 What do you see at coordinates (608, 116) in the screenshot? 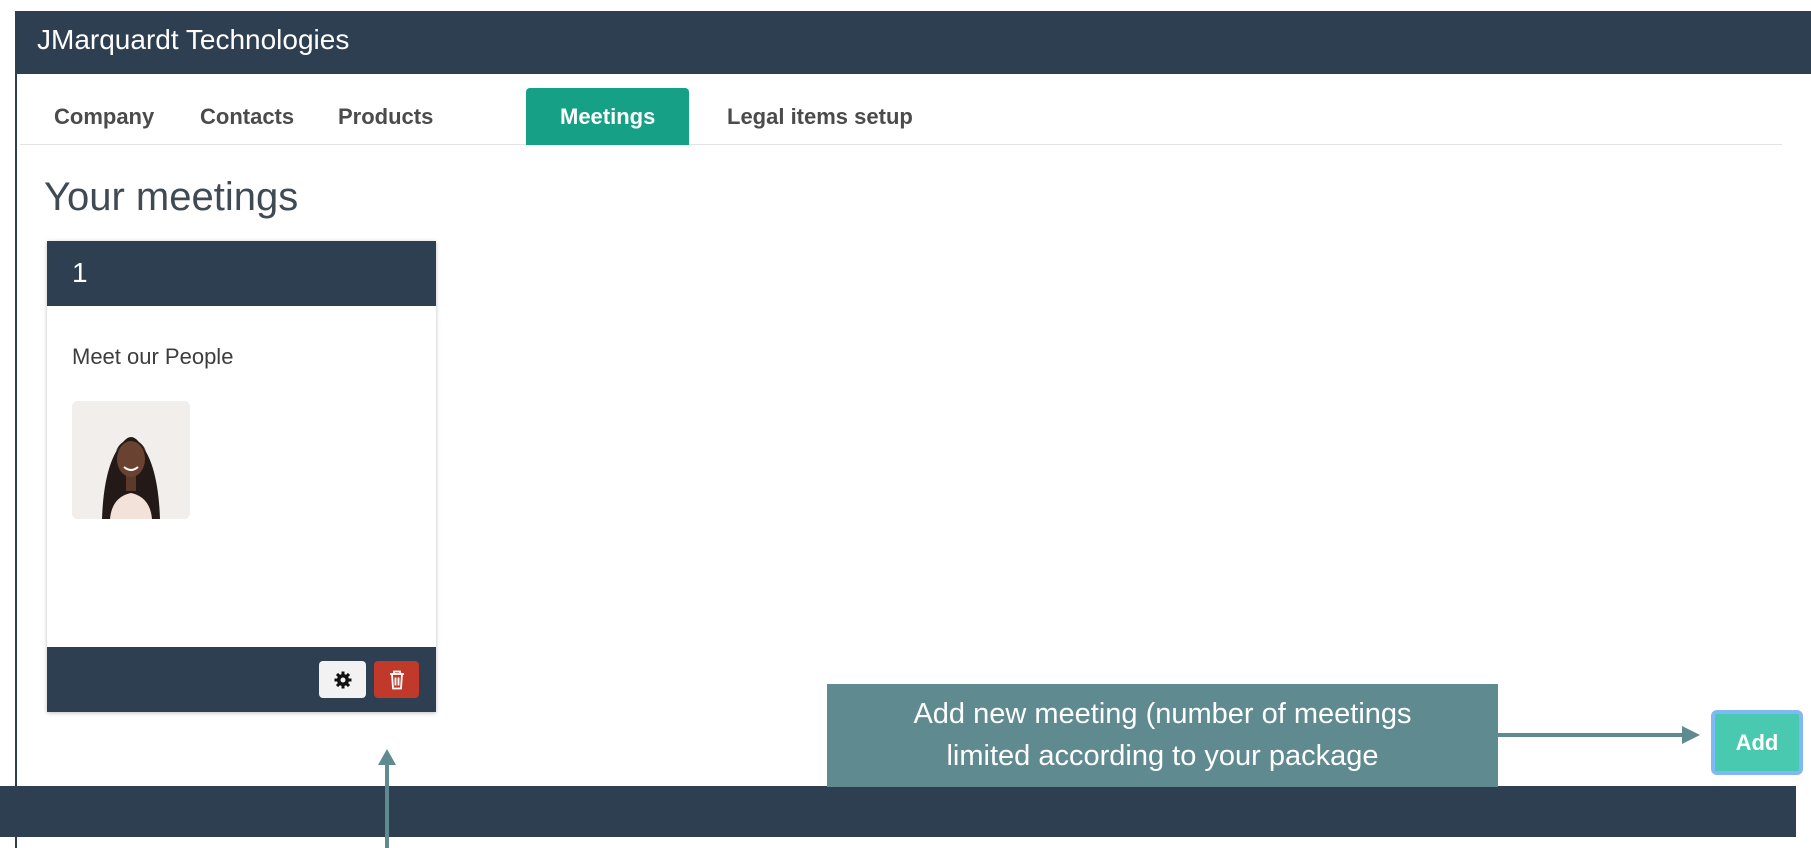
I see `tab-meetings: Meetings` at bounding box center [608, 116].